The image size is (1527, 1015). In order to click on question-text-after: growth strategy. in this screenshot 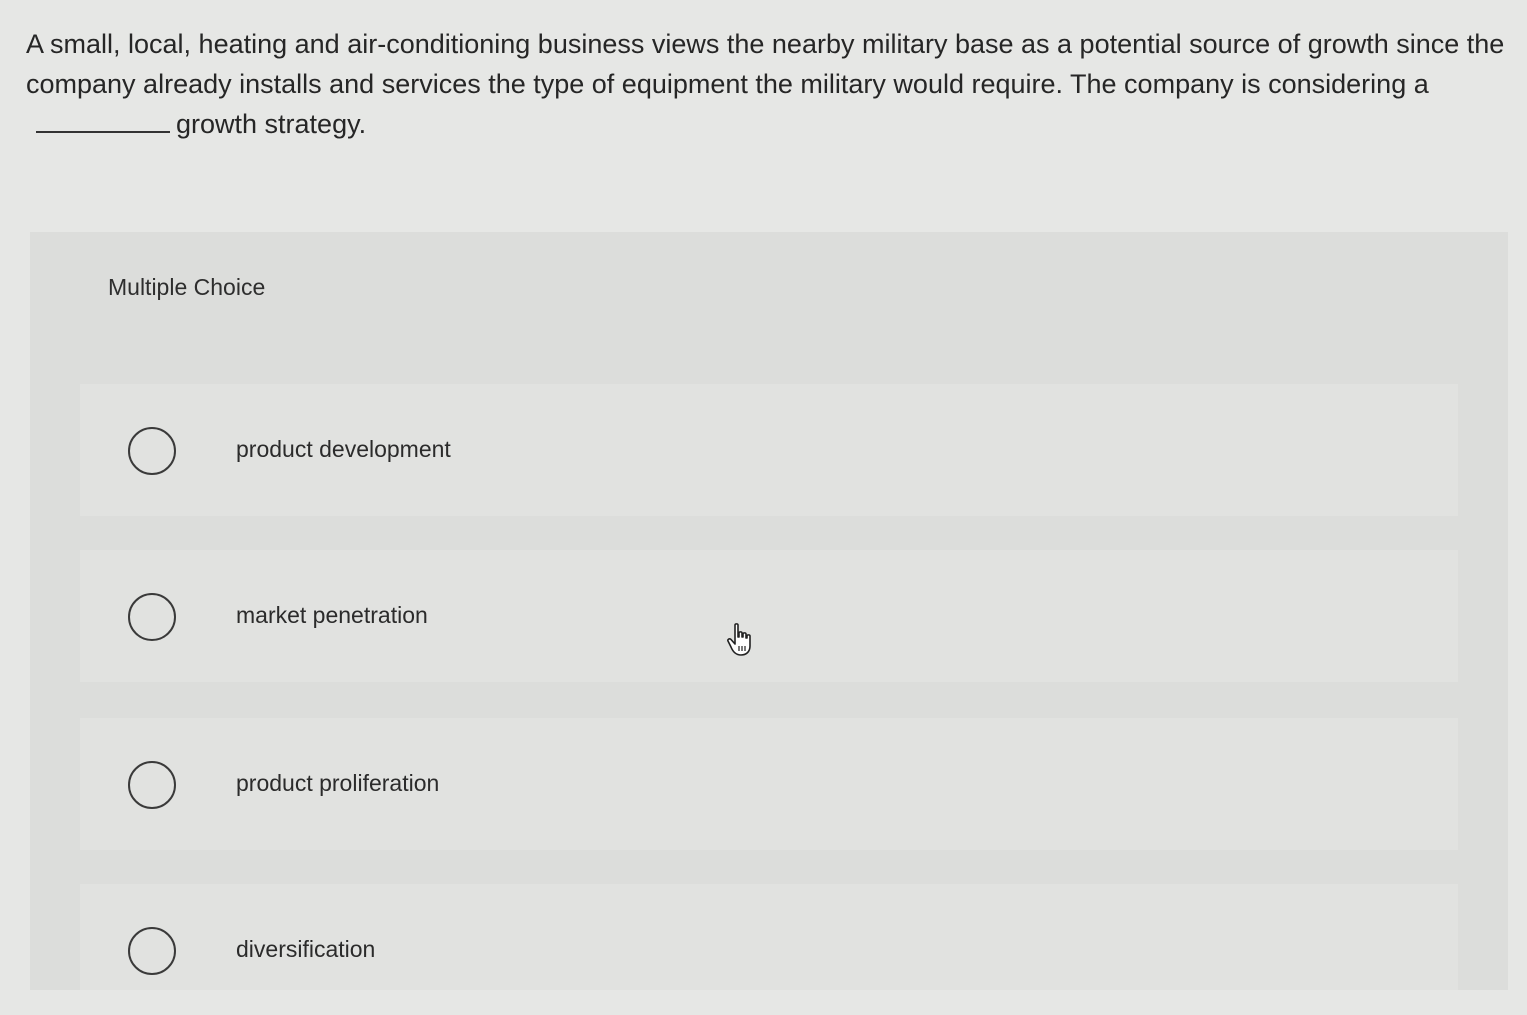, I will do `click(271, 124)`.